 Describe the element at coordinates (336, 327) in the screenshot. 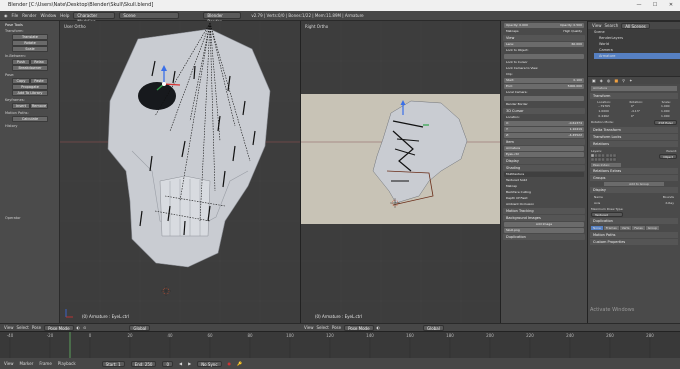

I see `pose-menu-right: Pose` at that location.